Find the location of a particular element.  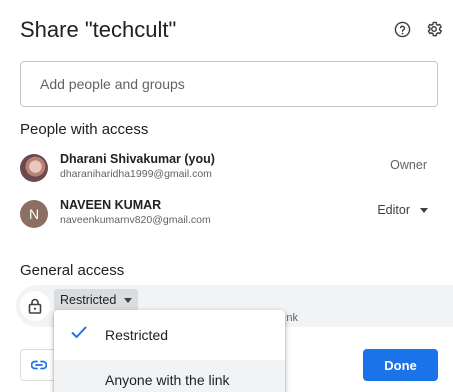

person-email: naveenkumarnv820@gmail.com is located at coordinates (135, 220).